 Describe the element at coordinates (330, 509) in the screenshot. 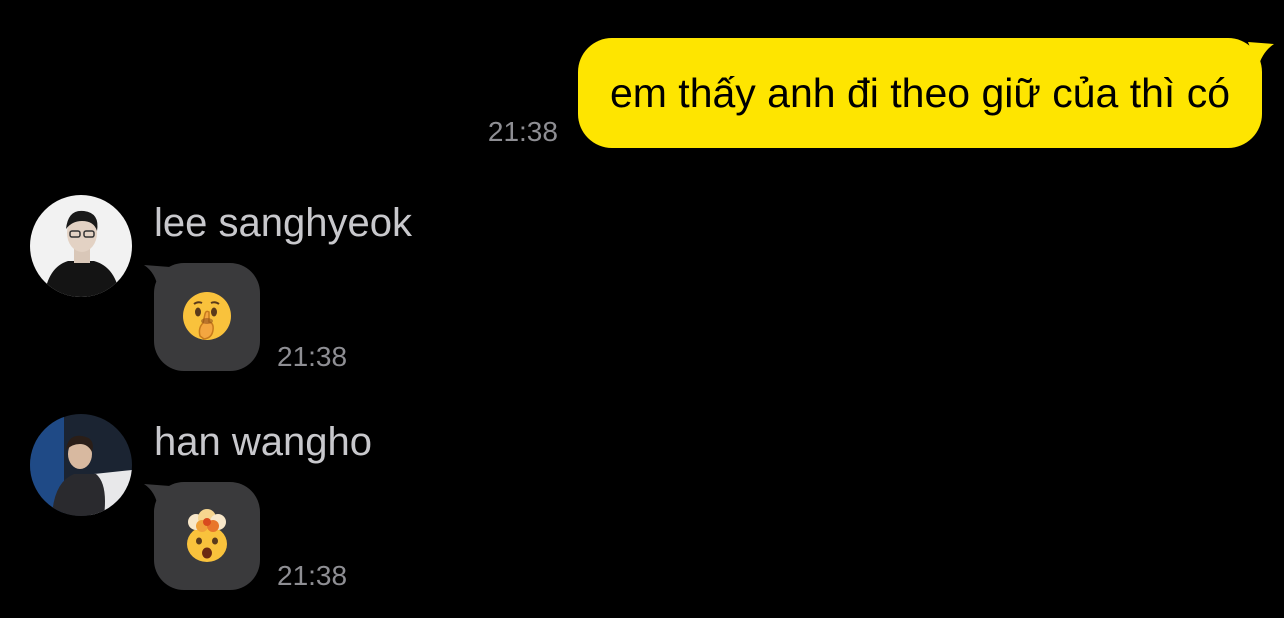

I see `incoming-message-group: han wangho 21:38` at that location.